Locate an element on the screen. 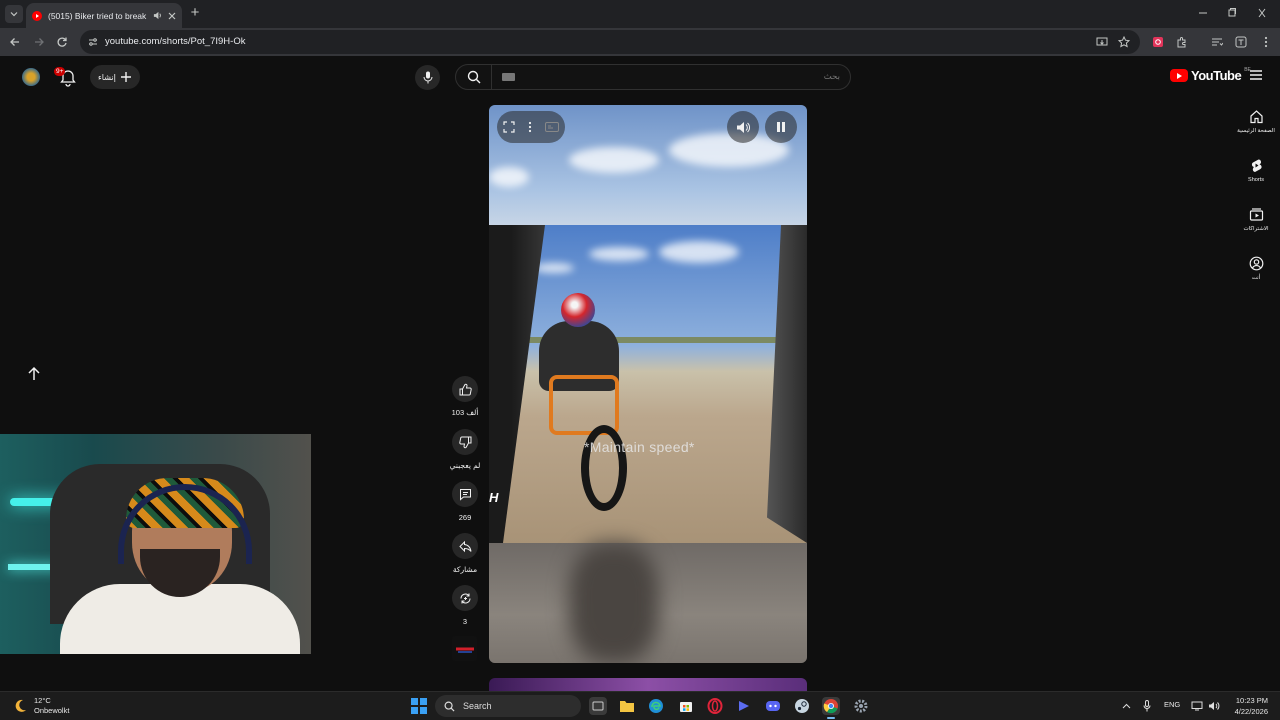 Image resolution: width=1280 pixels, height=720 pixels. chrome-app is located at coordinates (831, 708).